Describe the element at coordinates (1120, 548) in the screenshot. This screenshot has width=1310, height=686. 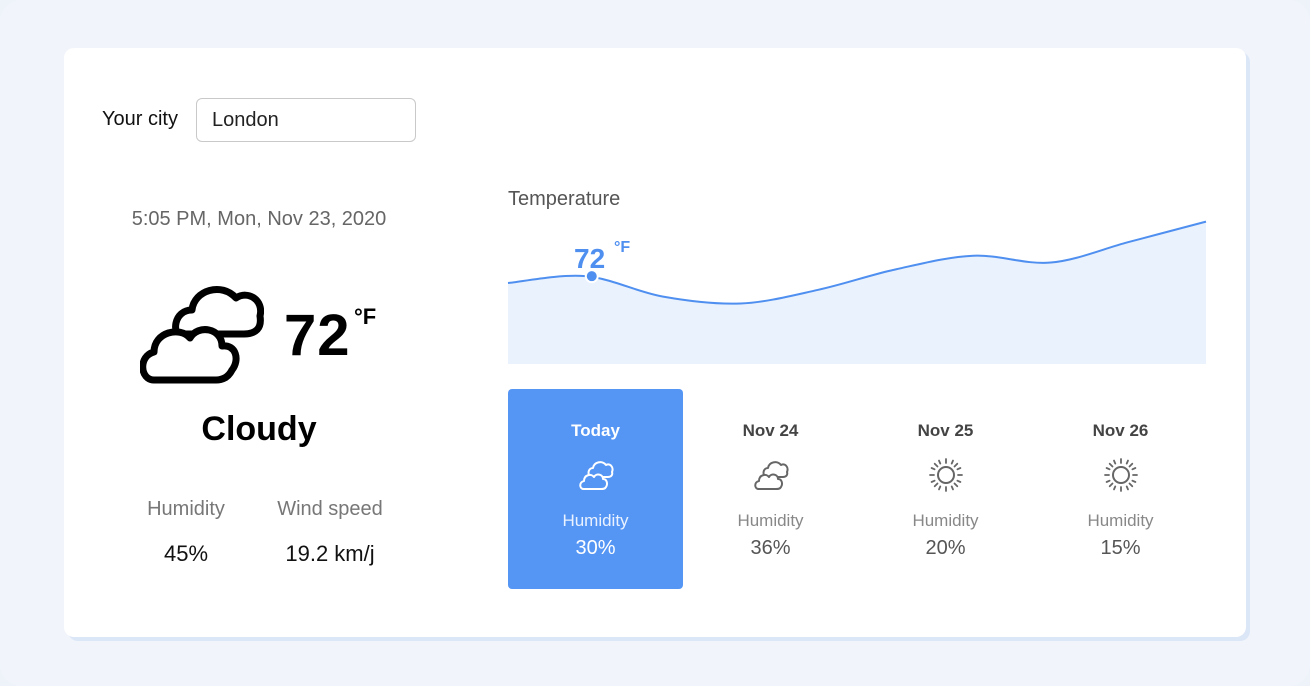
I see `forecast-humidity-value: 15%` at that location.